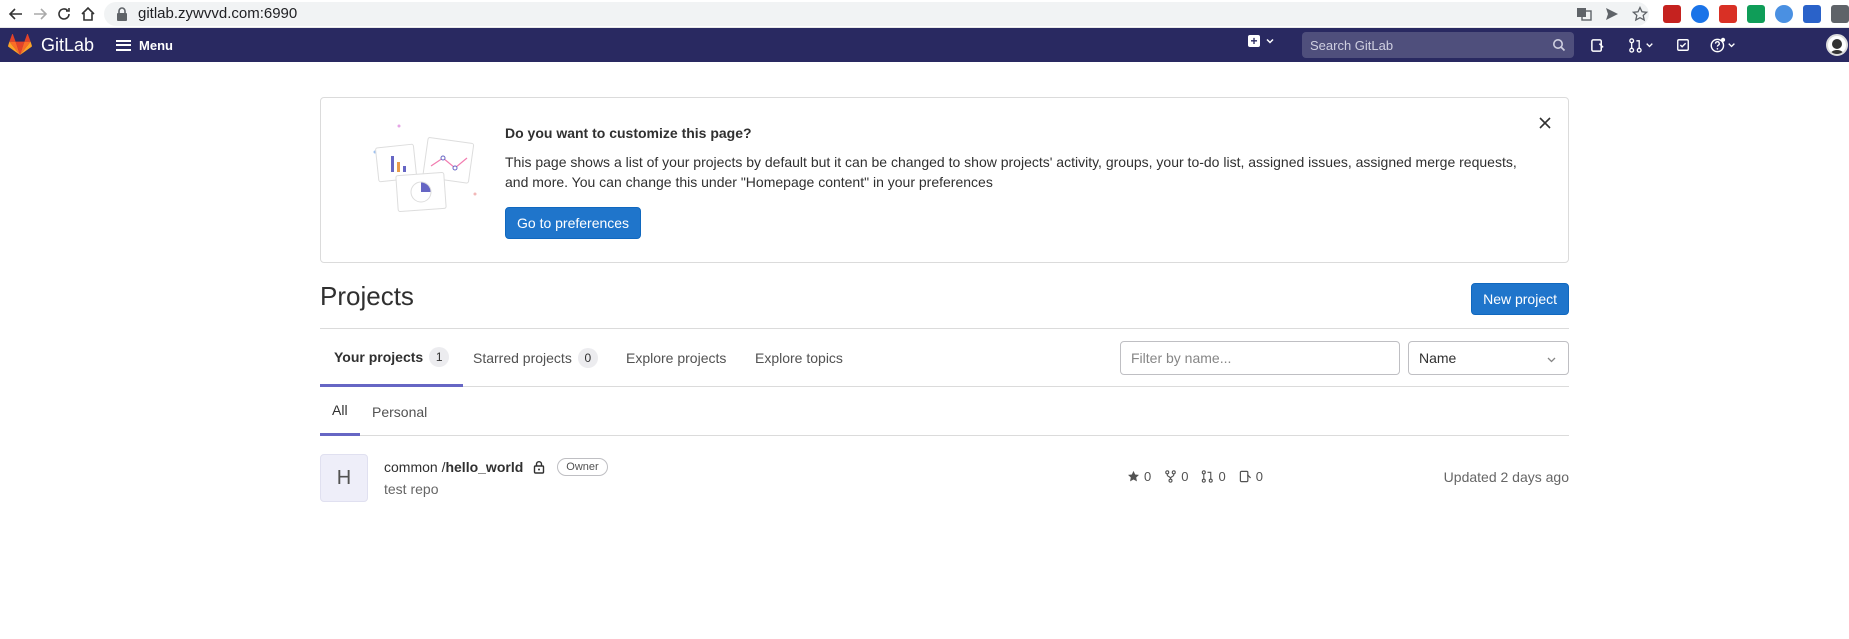 The width and height of the screenshot is (1849, 639). I want to click on forks-value: 0, so click(1185, 476).